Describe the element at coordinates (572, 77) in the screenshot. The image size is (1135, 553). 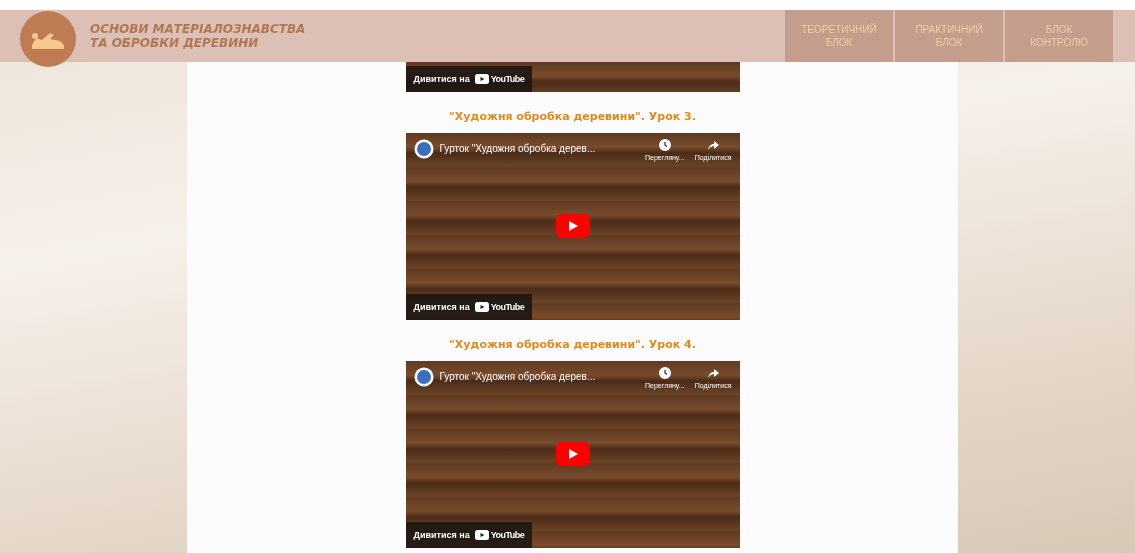
I see `video-thumbnail: Дивитися на YouTube` at that location.